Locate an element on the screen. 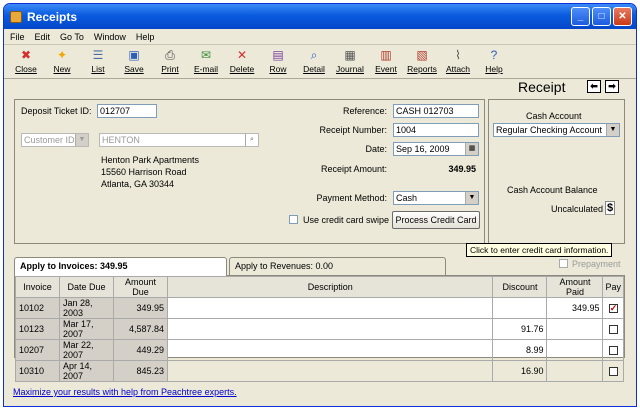  calculate-balance-icon: $ is located at coordinates (610, 208).